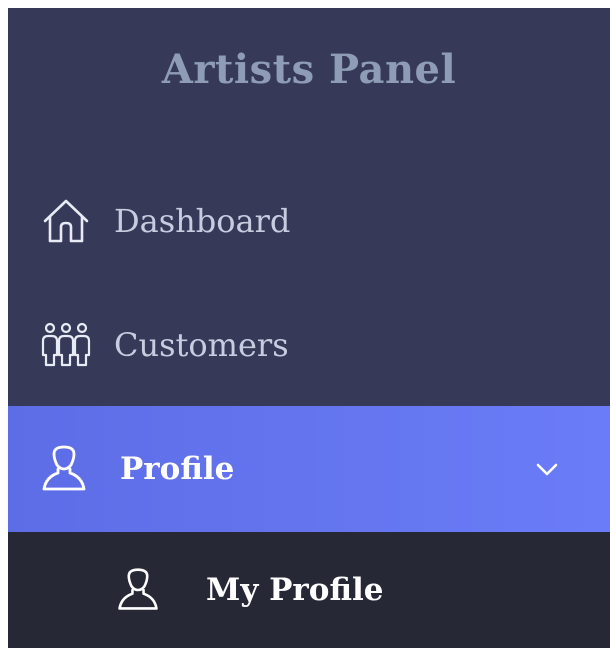  I want to click on brand-title: Artists Panel, so click(309, 69).